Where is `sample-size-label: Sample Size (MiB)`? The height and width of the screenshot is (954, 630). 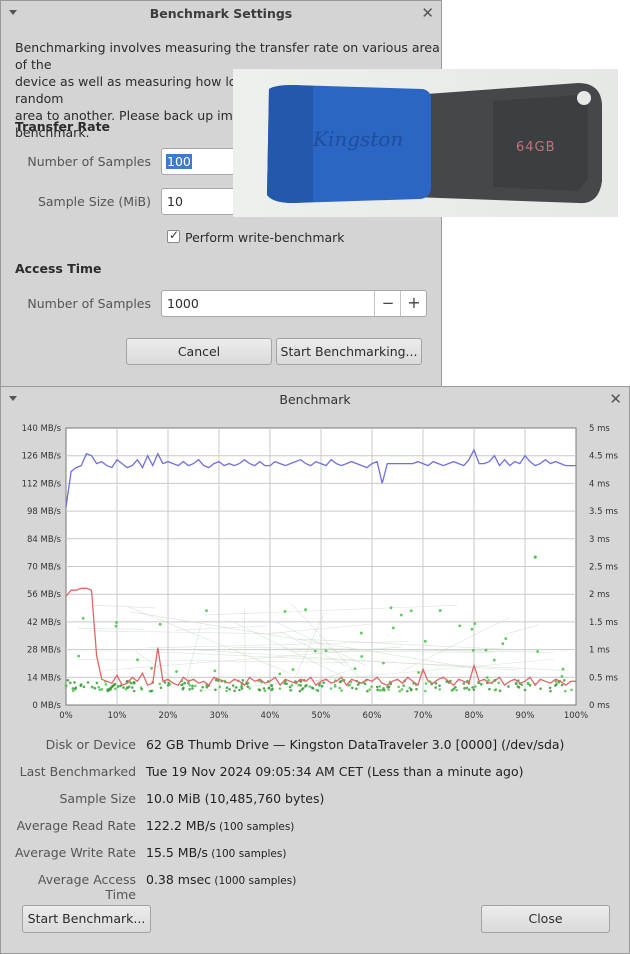 sample-size-label: Sample Size (MiB) is located at coordinates (94, 201).